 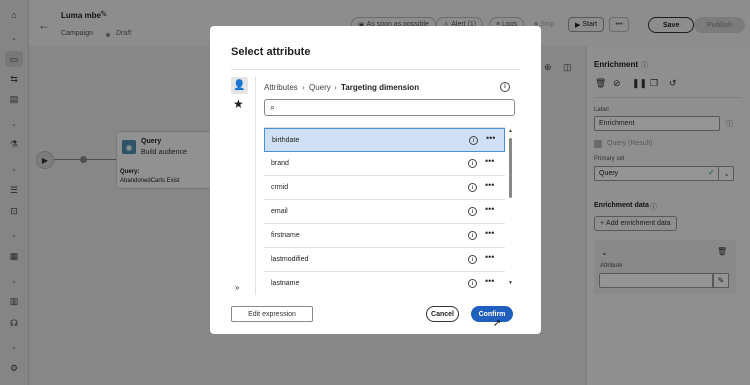 What do you see at coordinates (290, 259) in the screenshot?
I see `attribute-name: lastmodified` at bounding box center [290, 259].